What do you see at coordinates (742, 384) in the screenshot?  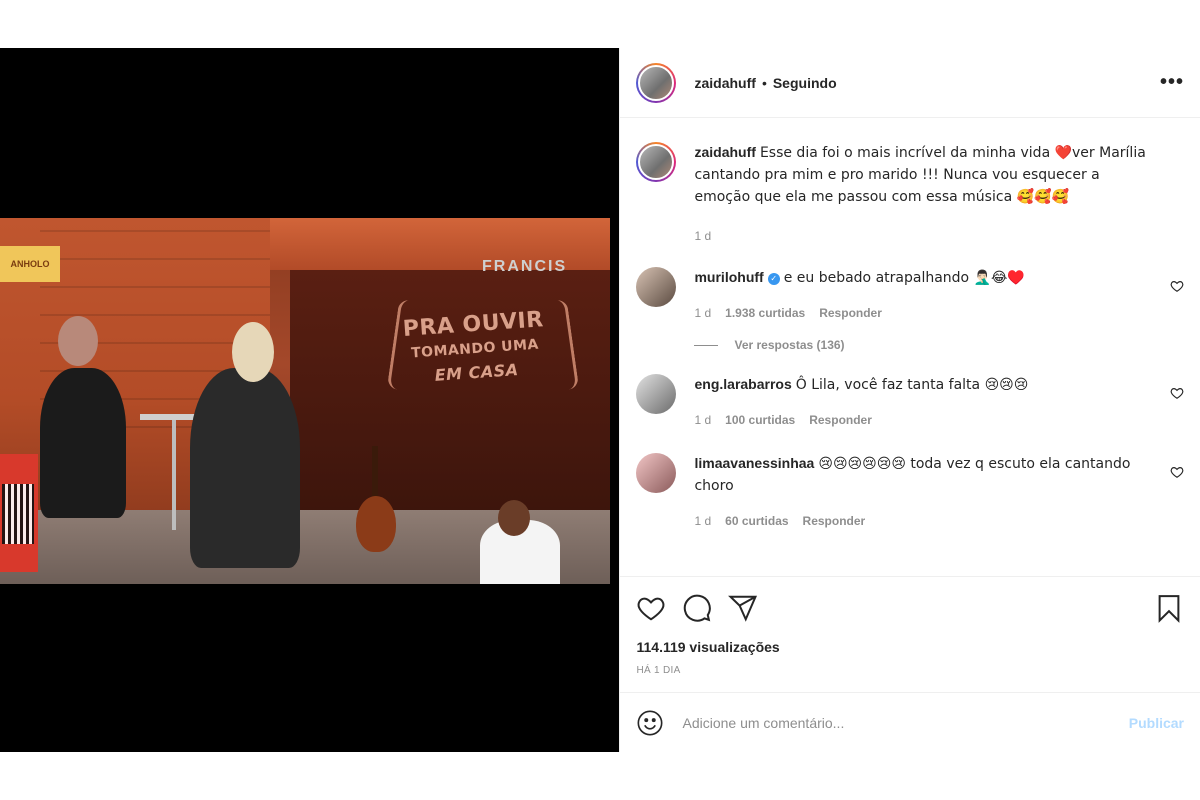 I see `comment-username: eng.larabarros` at bounding box center [742, 384].